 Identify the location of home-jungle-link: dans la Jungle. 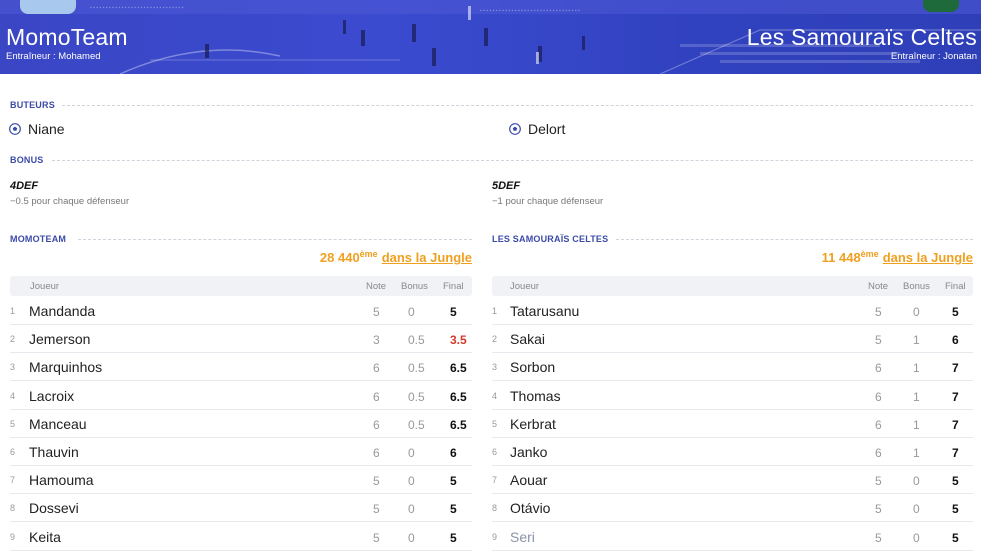
(427, 257).